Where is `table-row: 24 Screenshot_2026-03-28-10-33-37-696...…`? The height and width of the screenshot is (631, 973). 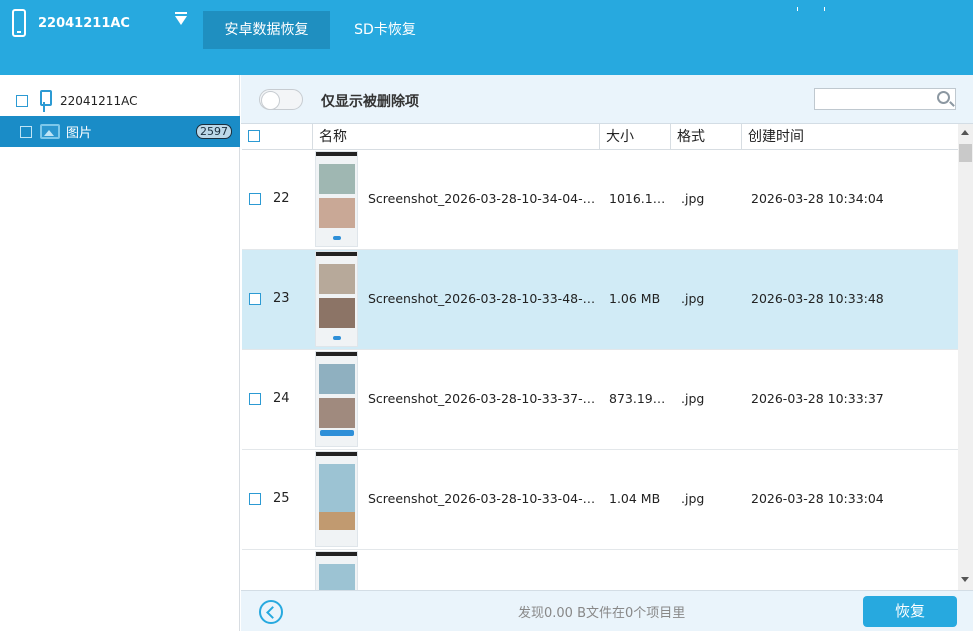 table-row: 24 Screenshot_2026-03-28-10-33-37-696...… is located at coordinates (600, 400).